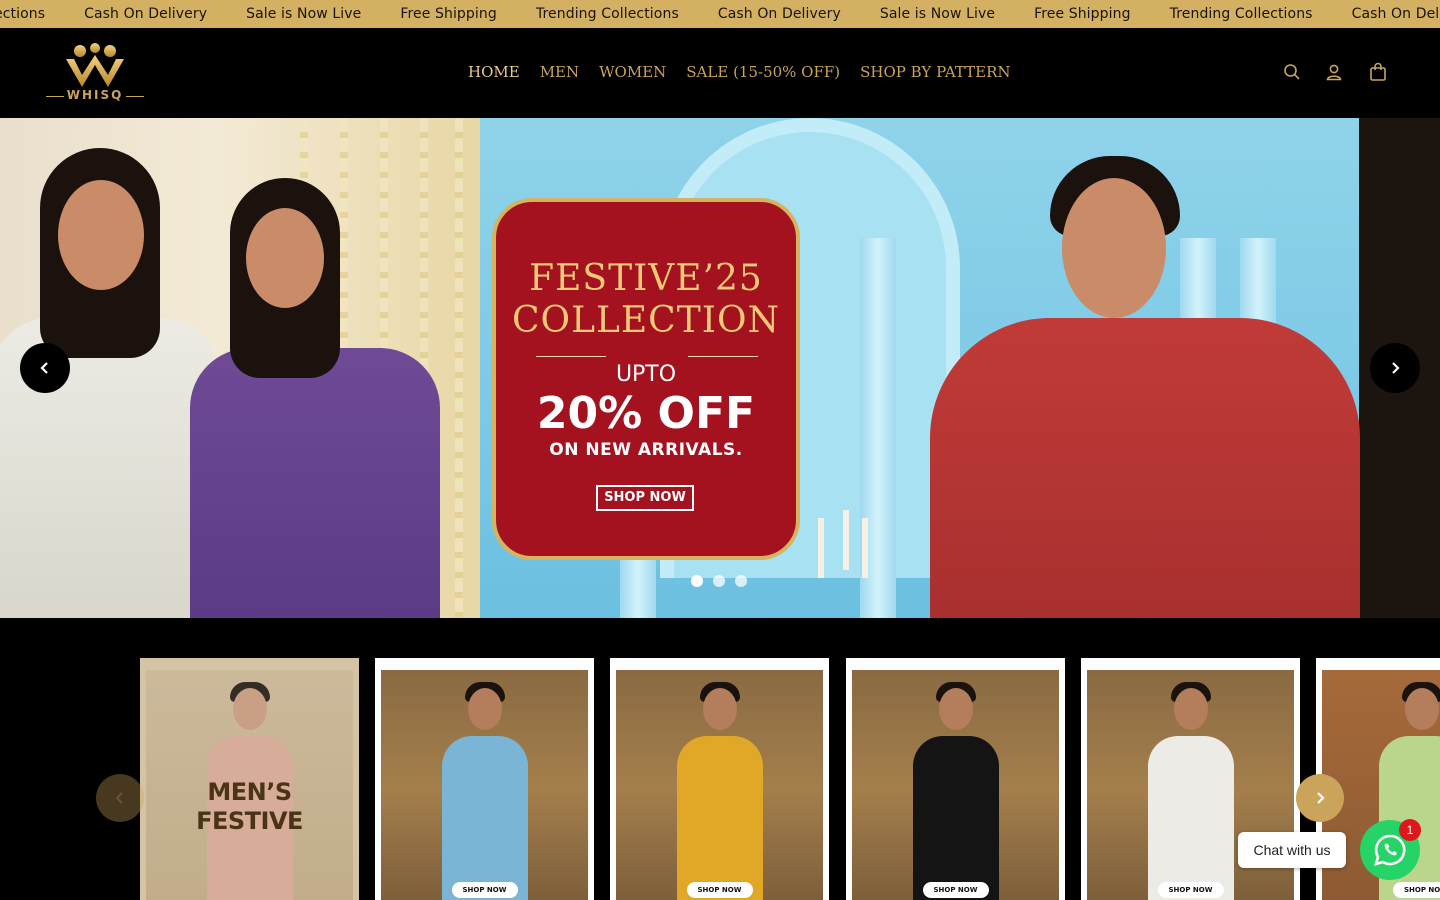 This screenshot has width=1440, height=900. I want to click on announcement-item: Cash On Deliv, so click(1395, 14).